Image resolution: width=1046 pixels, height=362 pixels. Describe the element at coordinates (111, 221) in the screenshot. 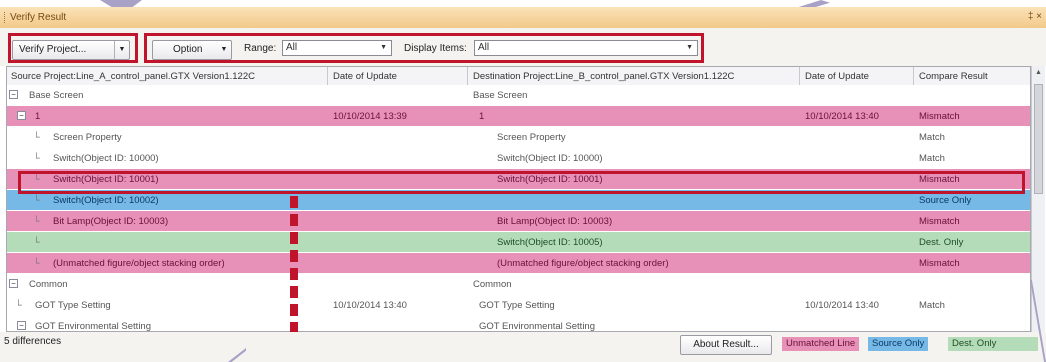

I see `source-cell: Bit Lamp(Object ID: 10003)` at that location.